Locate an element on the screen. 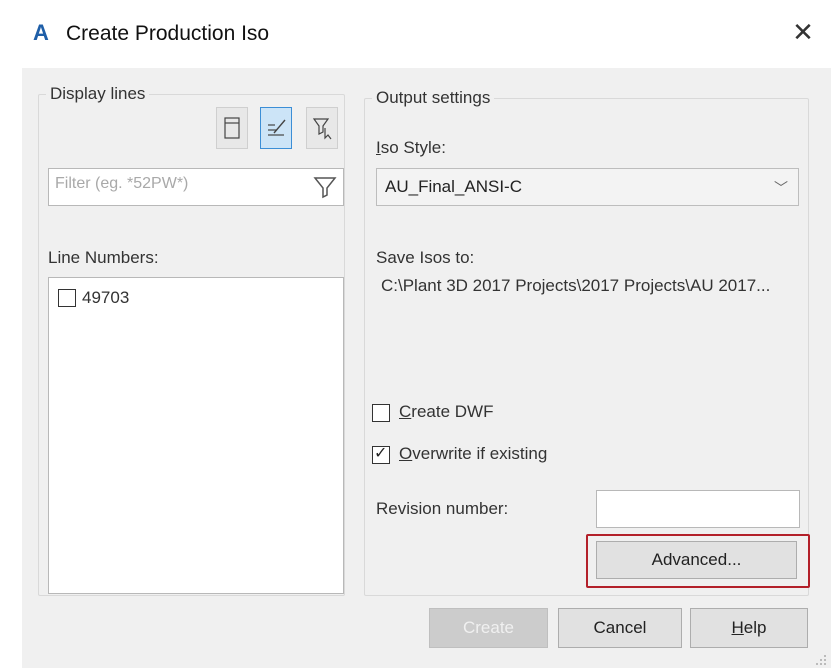  cancel-button: Cancel is located at coordinates (620, 628).